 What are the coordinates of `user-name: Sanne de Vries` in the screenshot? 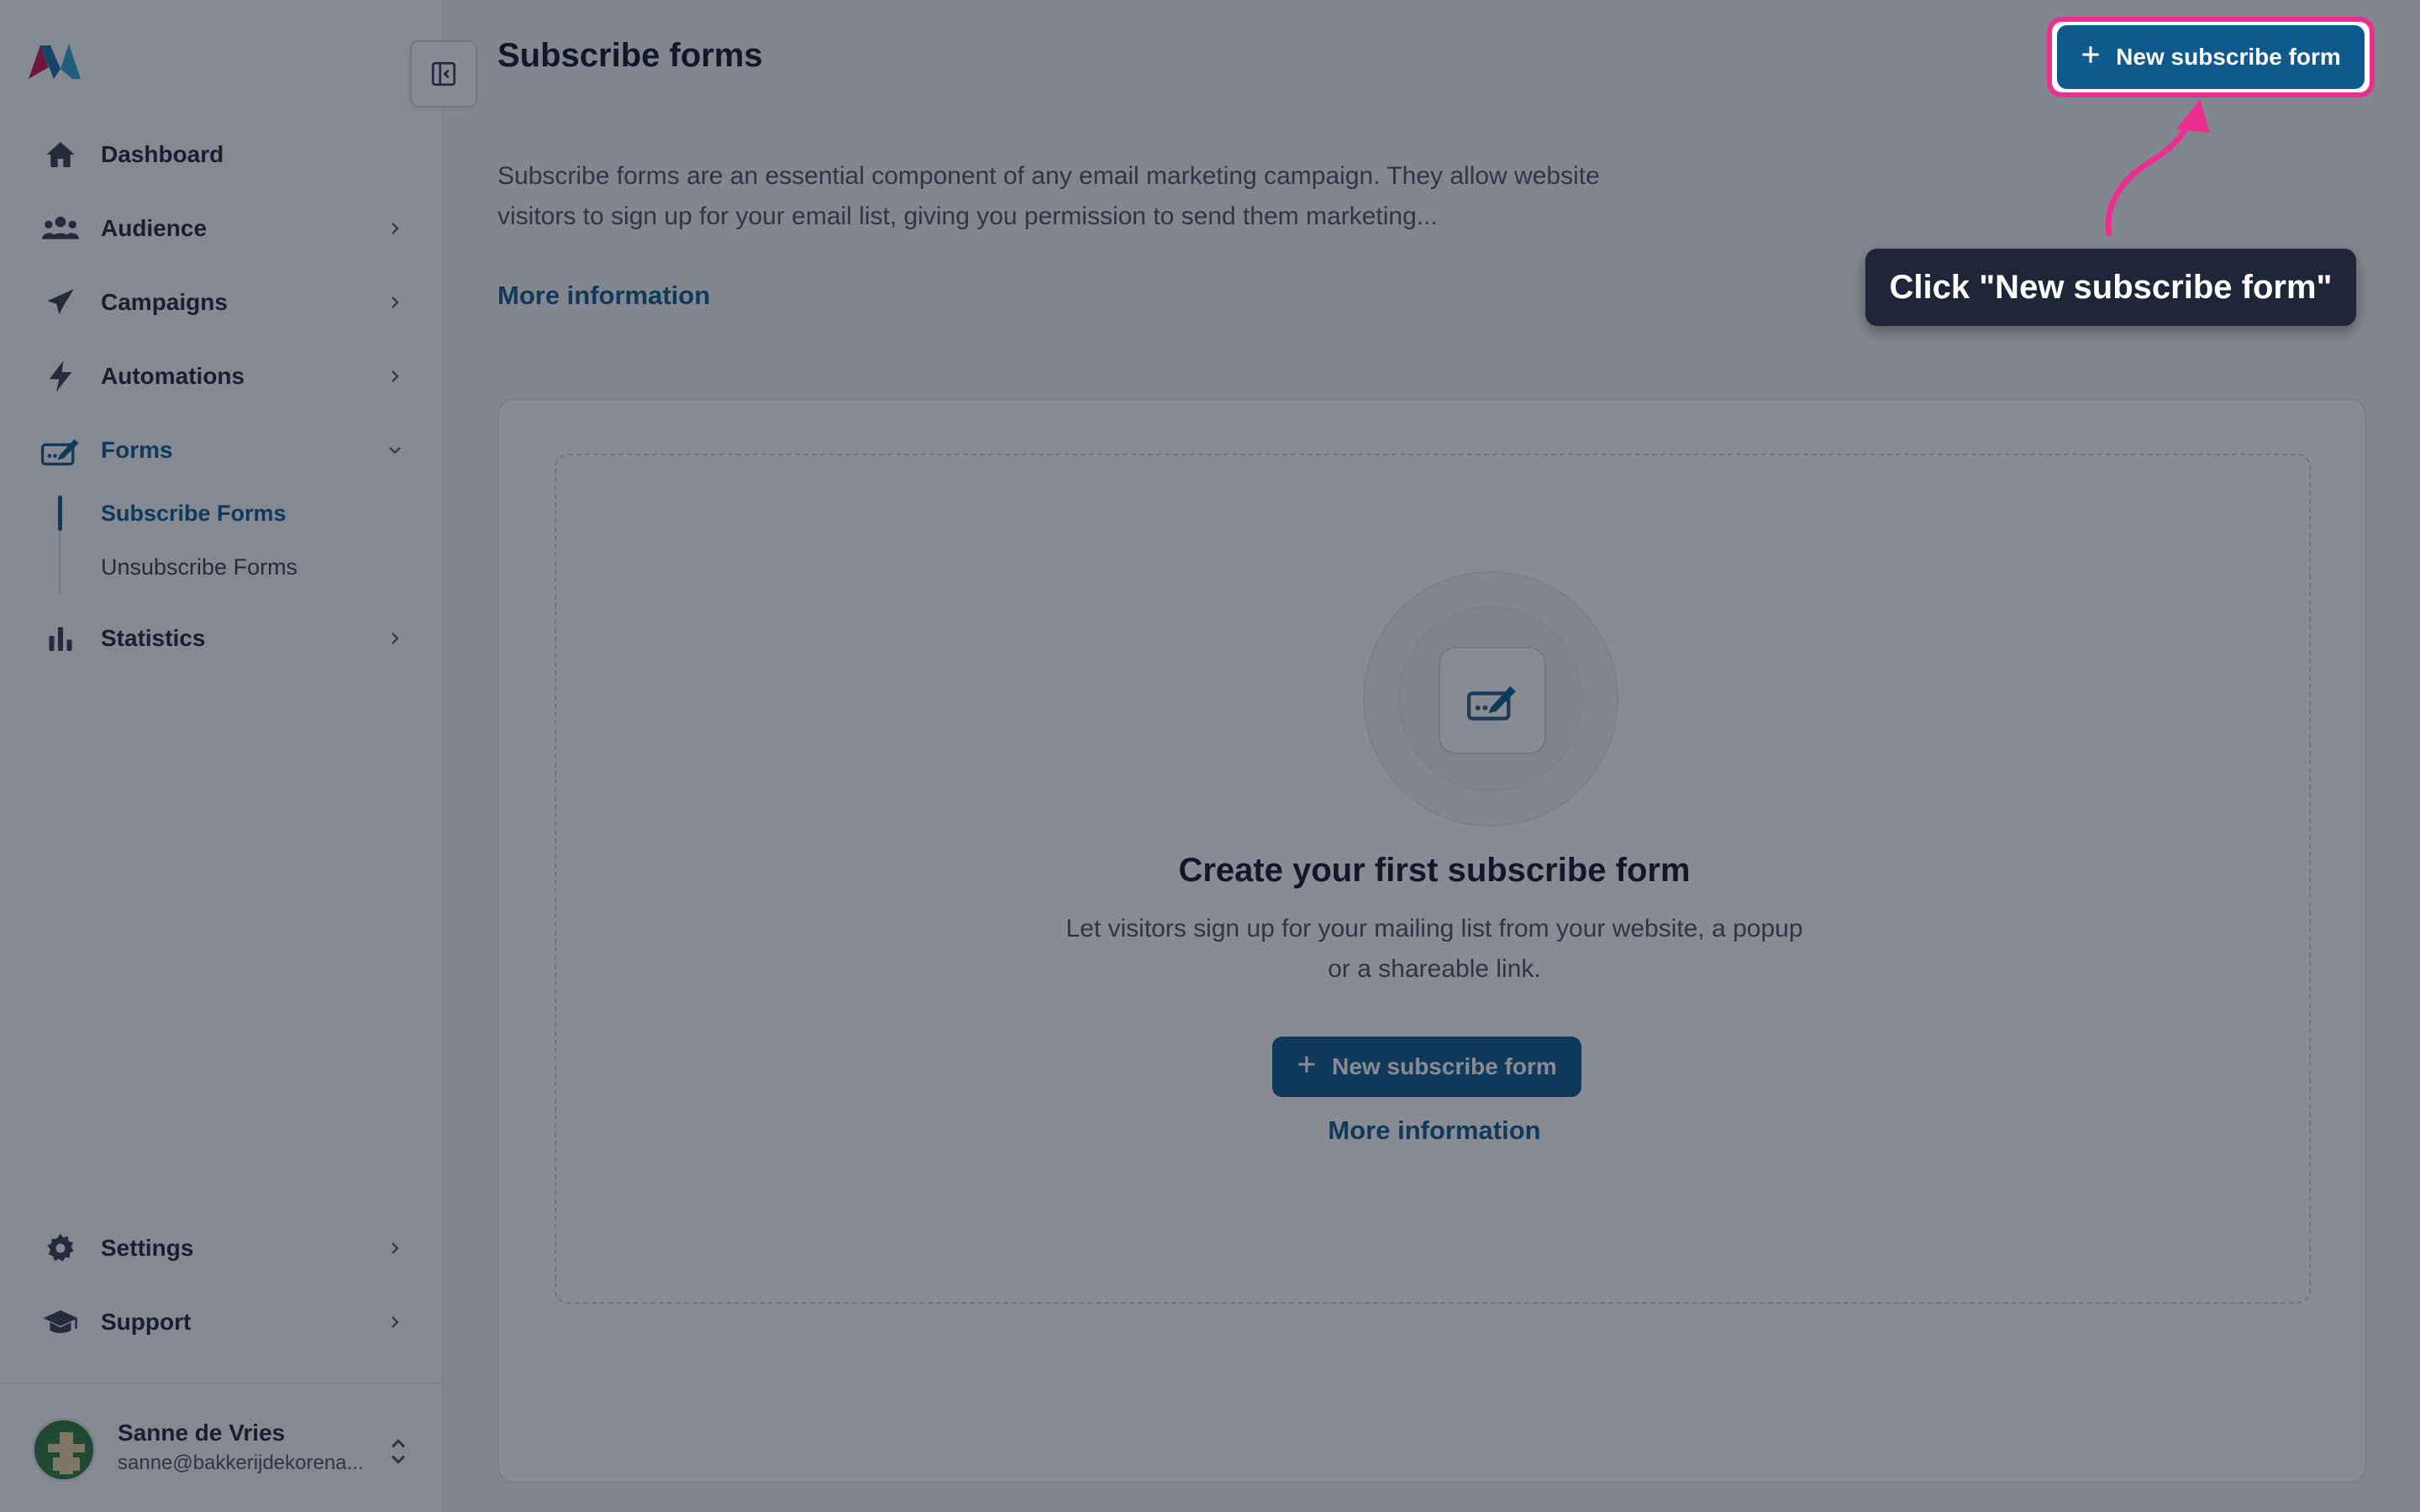 It's located at (202, 1433).